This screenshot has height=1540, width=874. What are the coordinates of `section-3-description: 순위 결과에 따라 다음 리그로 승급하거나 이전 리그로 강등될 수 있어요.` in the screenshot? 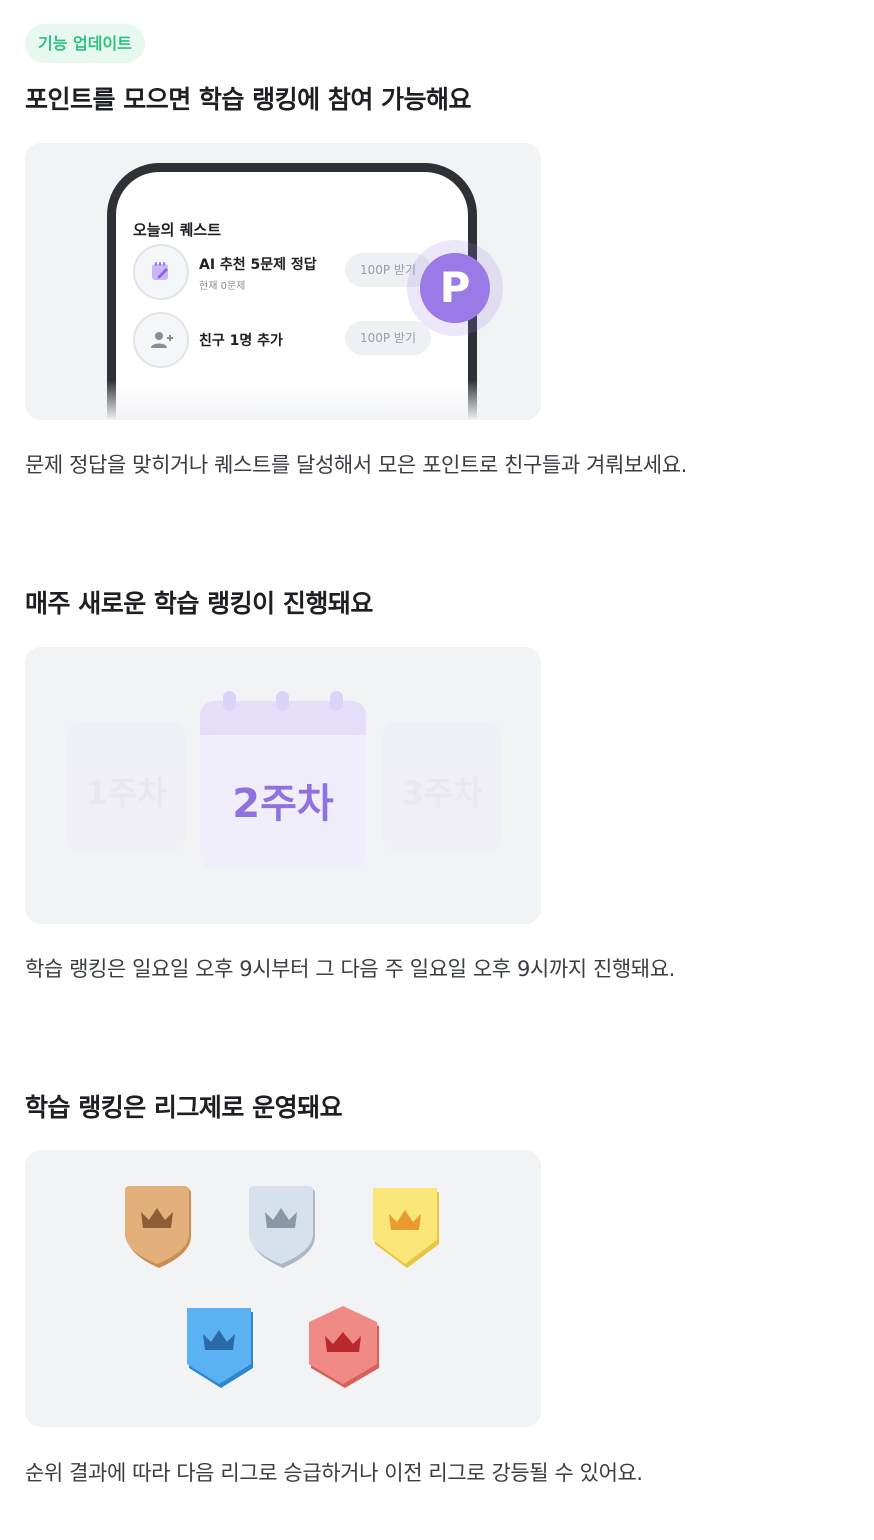 It's located at (334, 1473).